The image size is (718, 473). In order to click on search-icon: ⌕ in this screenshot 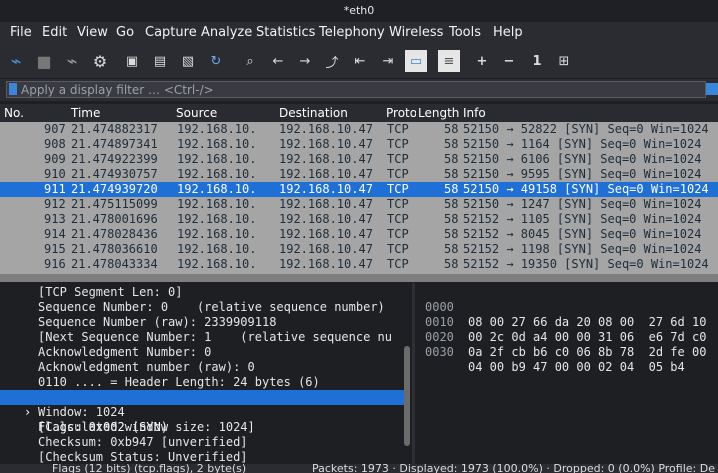, I will do `click(250, 61)`.